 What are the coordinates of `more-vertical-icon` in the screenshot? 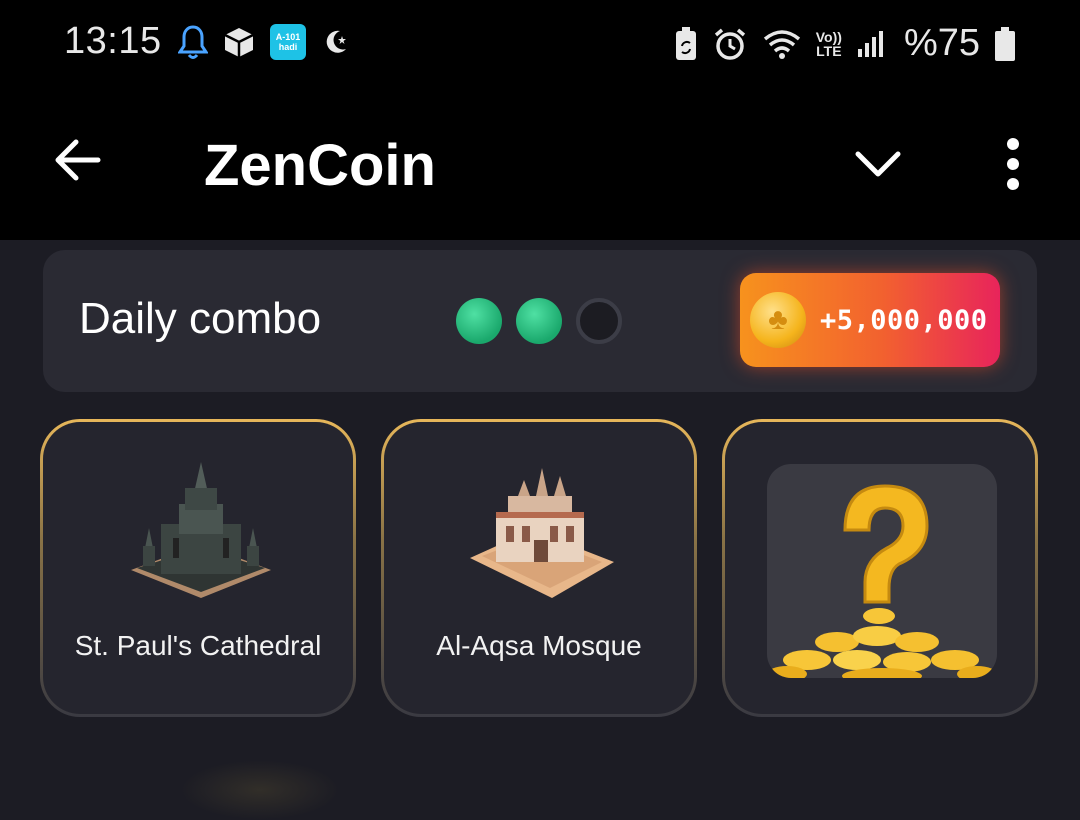 It's located at (1013, 164).